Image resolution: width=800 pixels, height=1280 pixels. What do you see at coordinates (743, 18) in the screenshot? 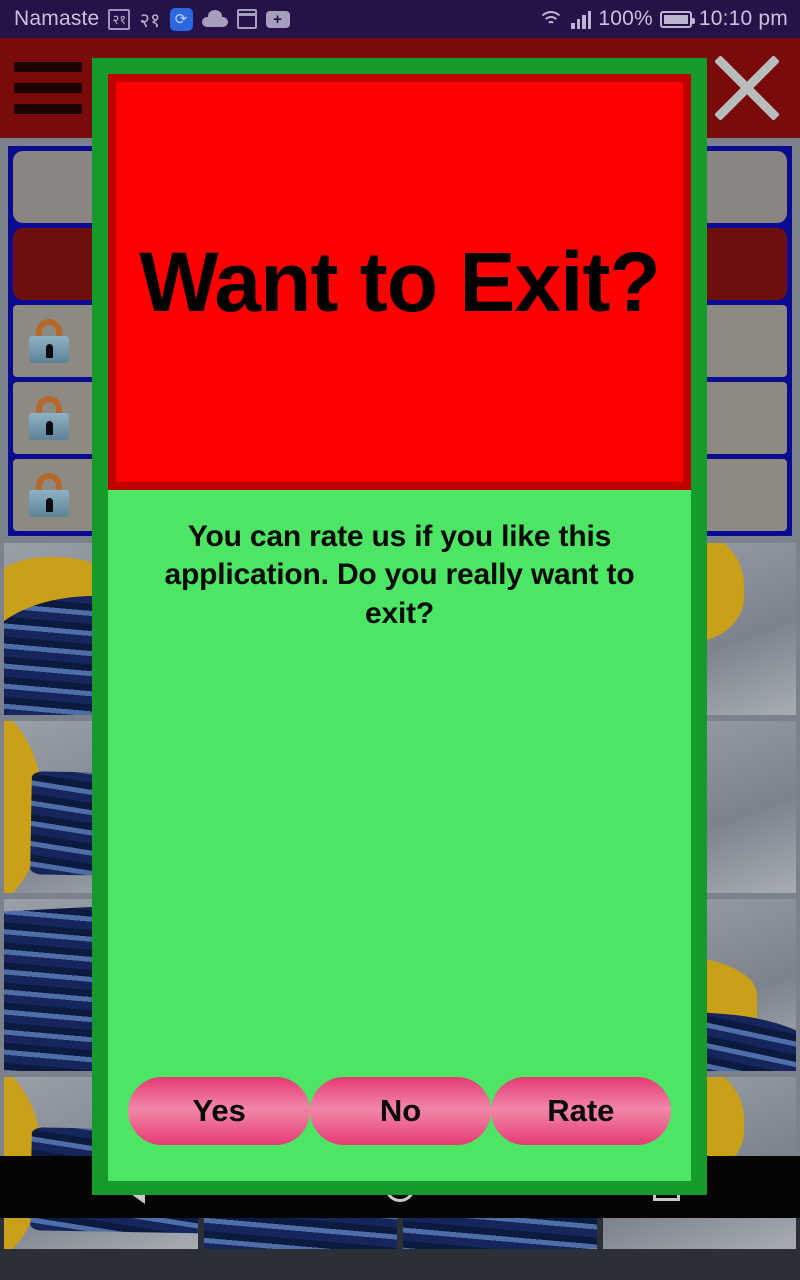
I see `clock-label: 10:10 pm` at bounding box center [743, 18].